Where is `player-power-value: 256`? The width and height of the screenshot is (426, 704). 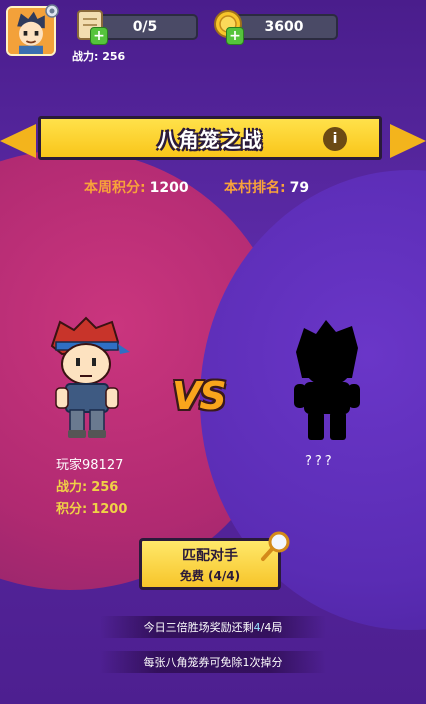
player-power-value: 256 is located at coordinates (105, 487).